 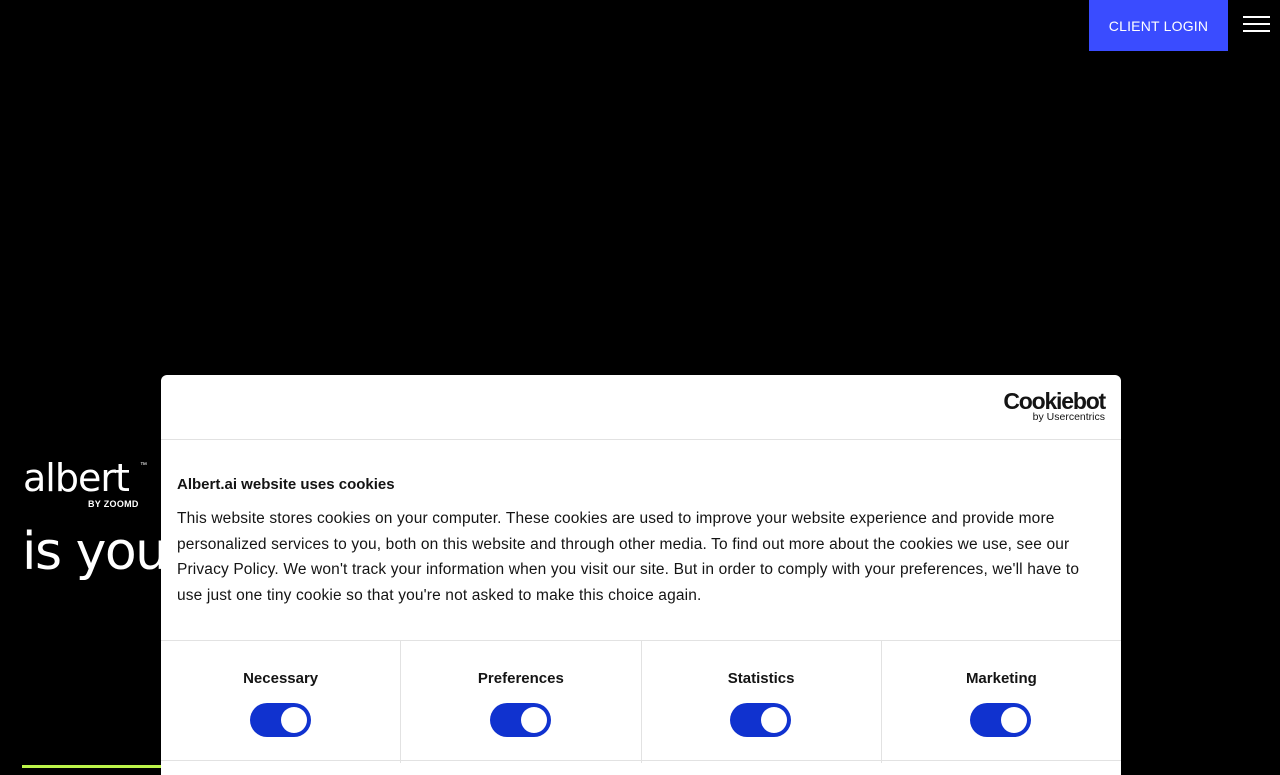 I want to click on toggle-necessary: Necessary, so click(x=281, y=702).